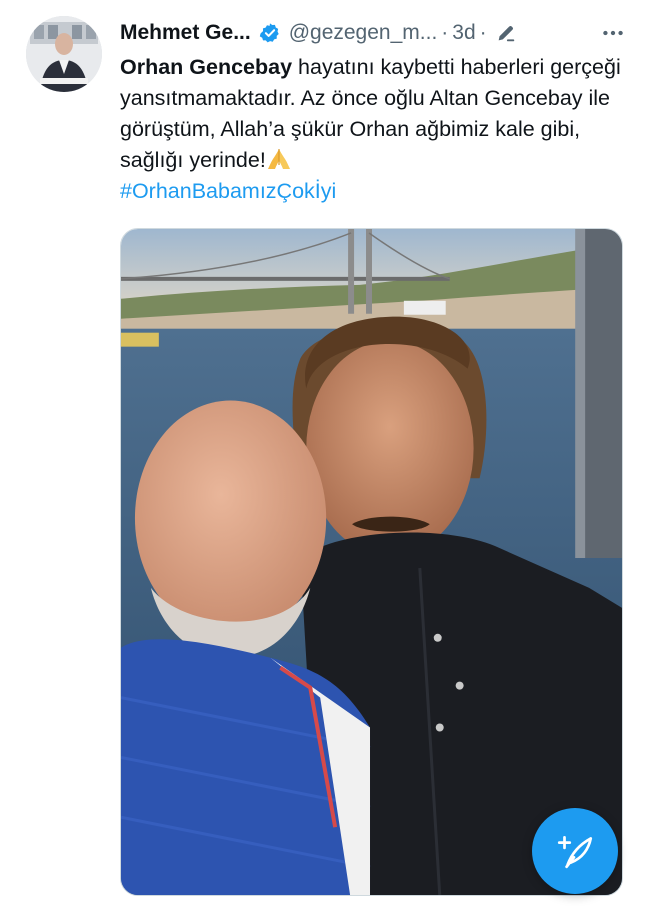  What do you see at coordinates (279, 159) in the screenshot?
I see `folded-hands-icon` at bounding box center [279, 159].